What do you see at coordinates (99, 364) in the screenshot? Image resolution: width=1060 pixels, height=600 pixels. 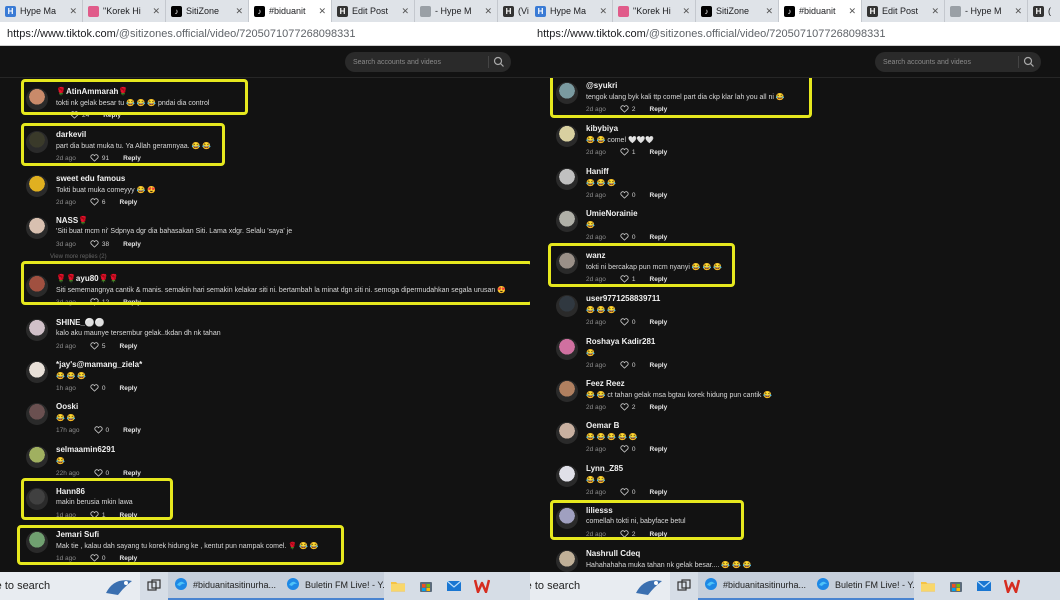 I see `comment-username: *jay's@mamang_ziela*` at bounding box center [99, 364].